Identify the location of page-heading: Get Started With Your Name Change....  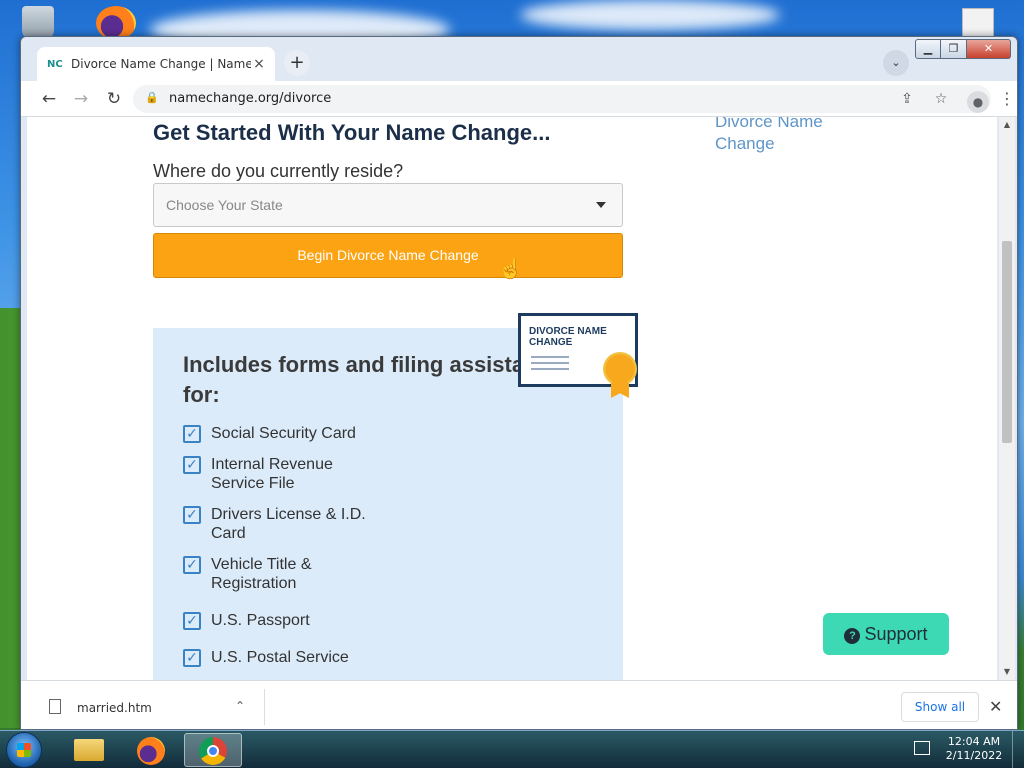
(352, 132).